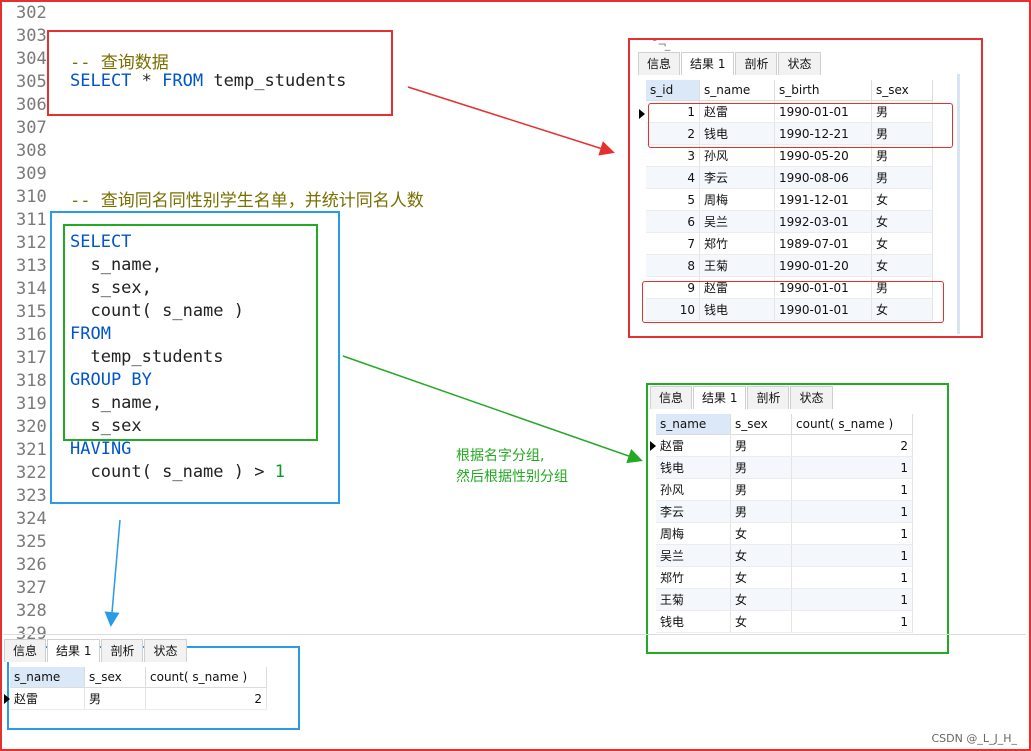 The height and width of the screenshot is (751, 1031). Describe the element at coordinates (511, 121) in the screenshot. I see `red-arrow` at that location.